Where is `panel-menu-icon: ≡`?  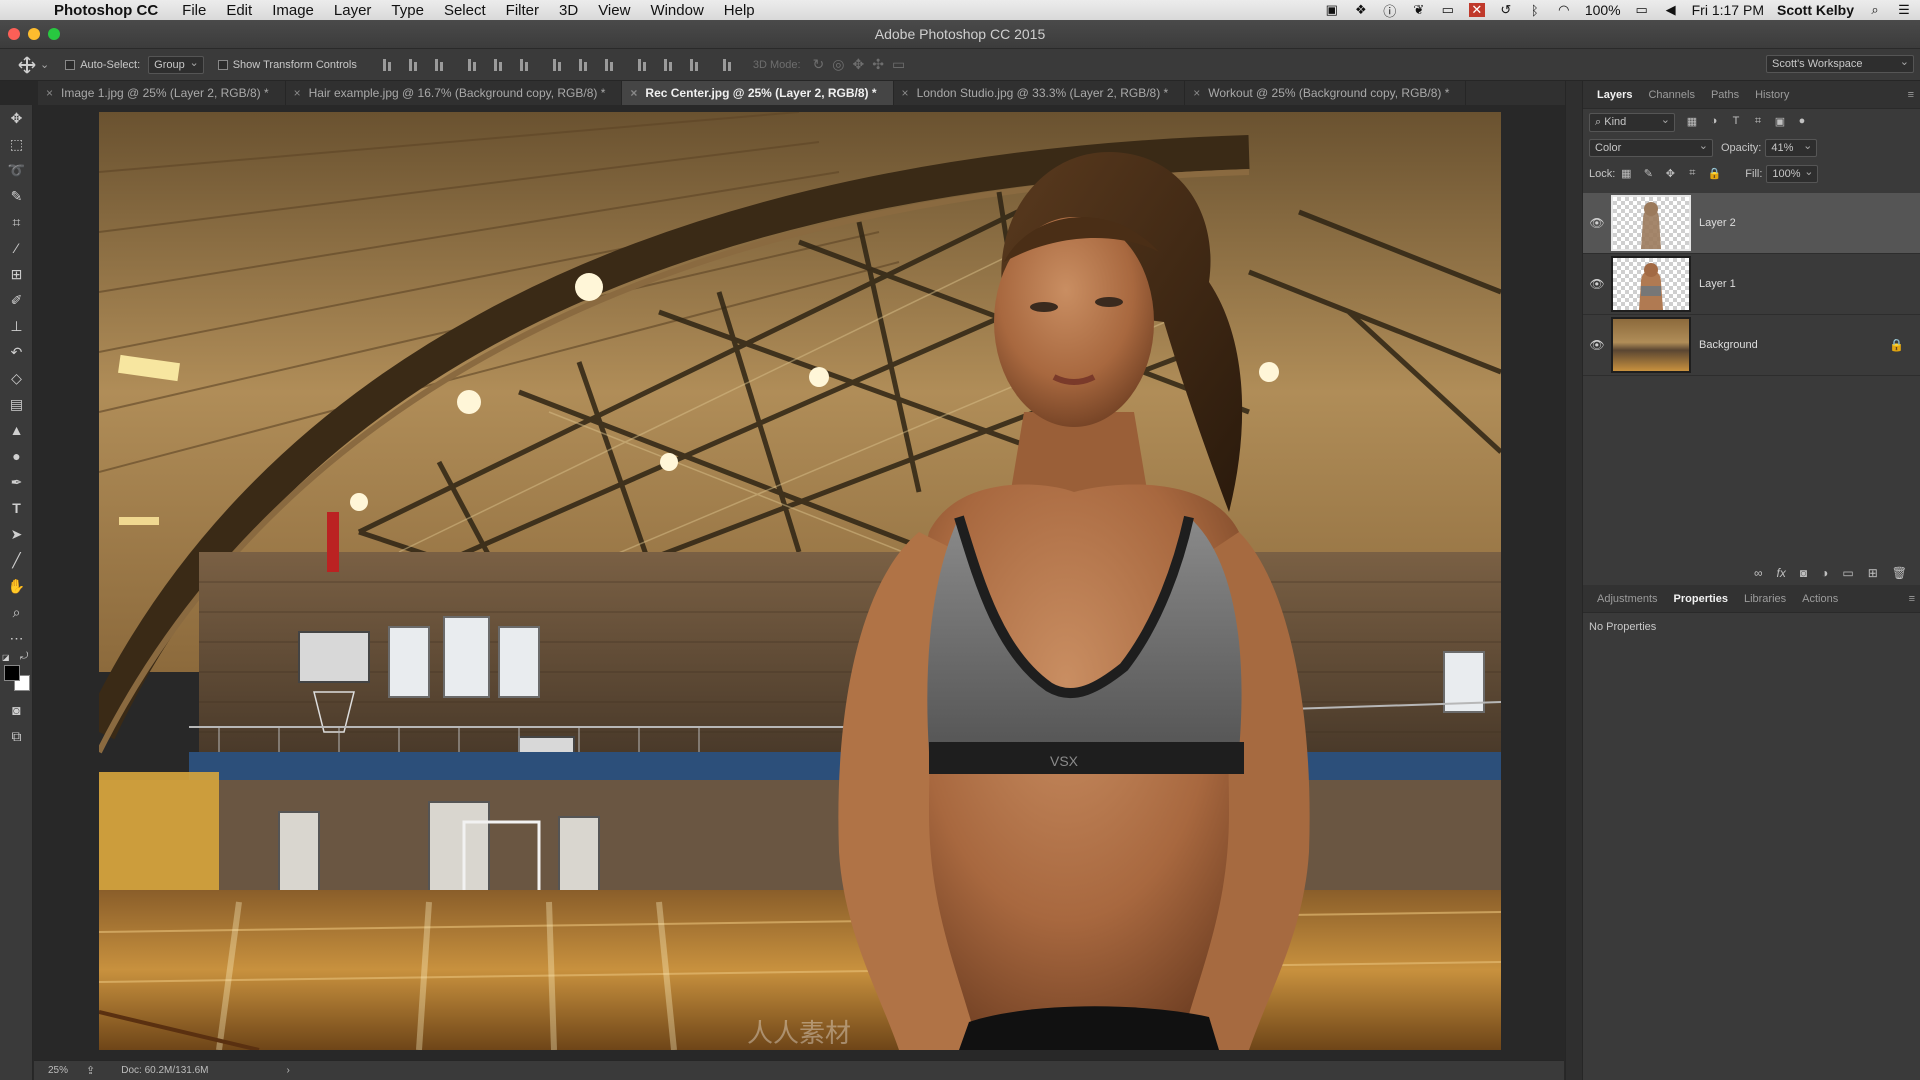
panel-menu-icon: ≡ is located at coordinates (1911, 95).